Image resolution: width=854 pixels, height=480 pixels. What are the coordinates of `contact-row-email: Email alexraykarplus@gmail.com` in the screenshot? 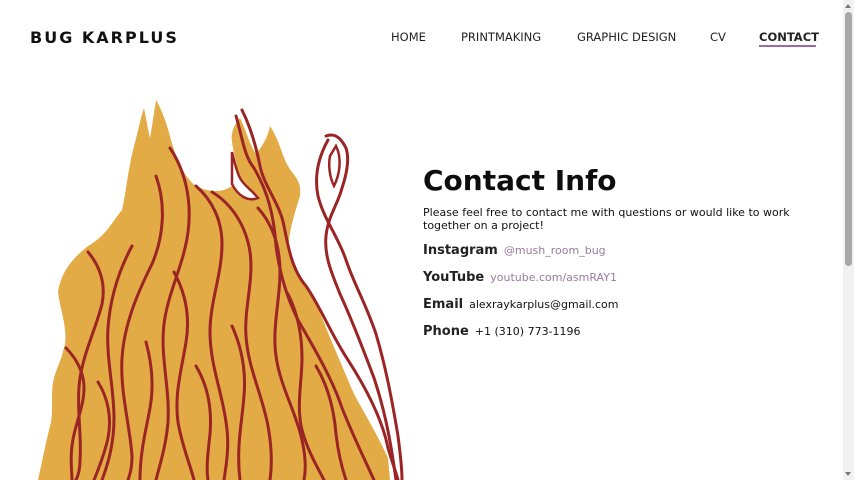 It's located at (618, 305).